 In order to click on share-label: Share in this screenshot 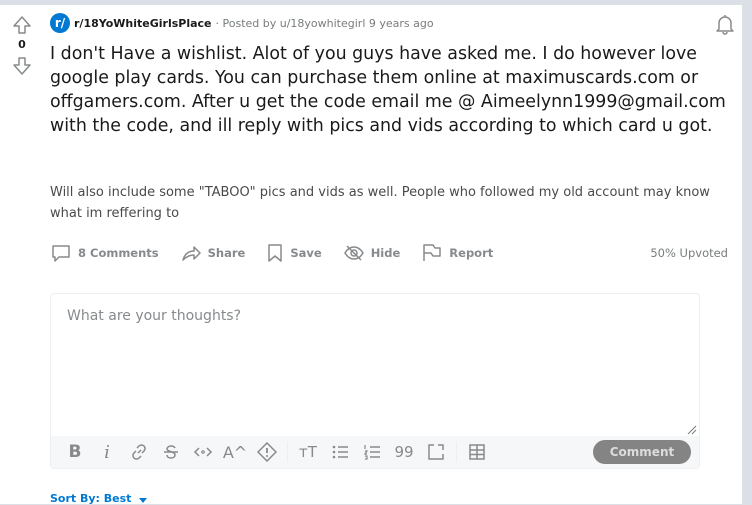, I will do `click(226, 253)`.